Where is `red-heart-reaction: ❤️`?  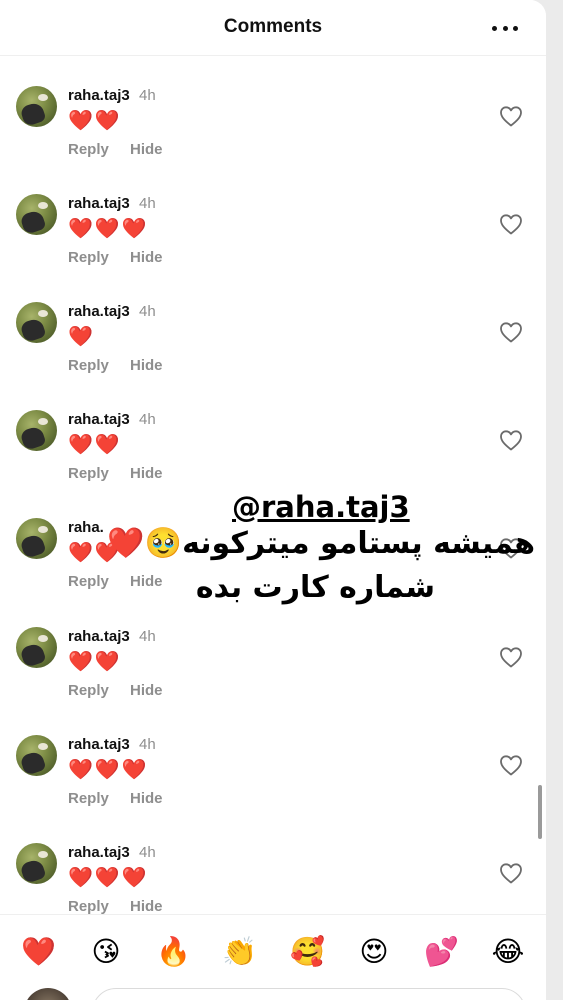
red-heart-reaction: ❤️ is located at coordinates (38, 952).